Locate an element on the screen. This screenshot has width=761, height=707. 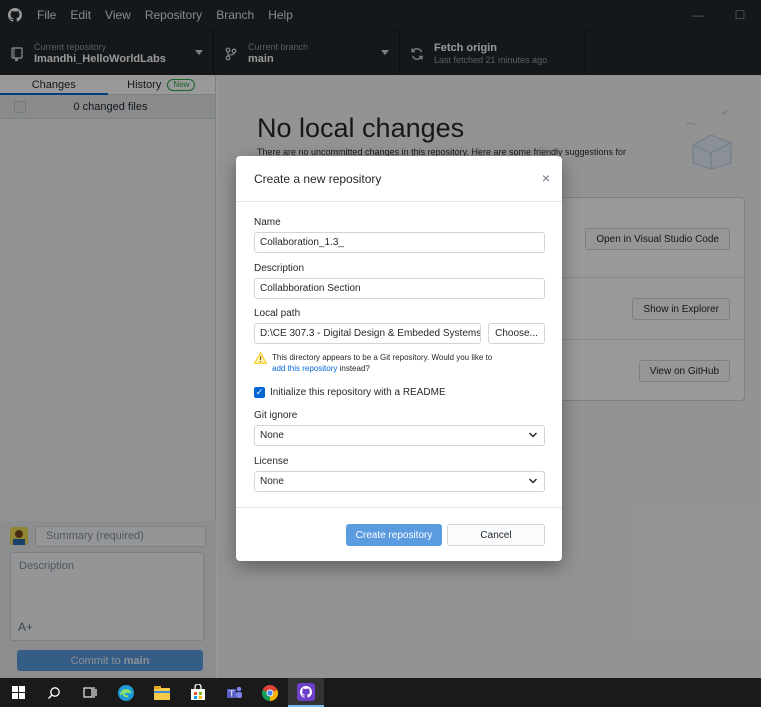
windows-start-icon is located at coordinates (18, 692).